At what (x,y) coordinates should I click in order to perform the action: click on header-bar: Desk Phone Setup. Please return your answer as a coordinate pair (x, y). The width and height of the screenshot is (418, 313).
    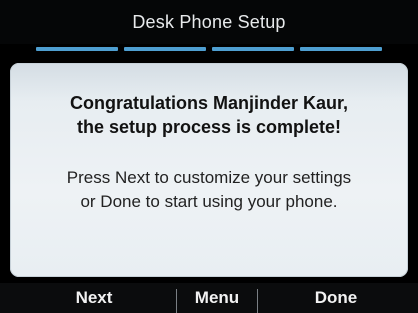
    Looking at the image, I should click on (209, 22).